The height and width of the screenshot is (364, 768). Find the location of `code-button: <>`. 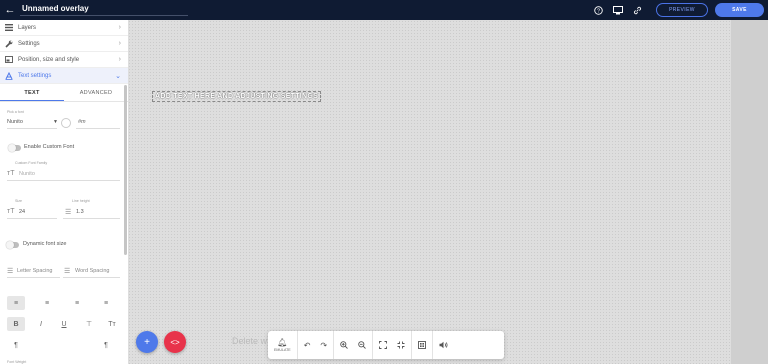

code-button: <> is located at coordinates (175, 342).